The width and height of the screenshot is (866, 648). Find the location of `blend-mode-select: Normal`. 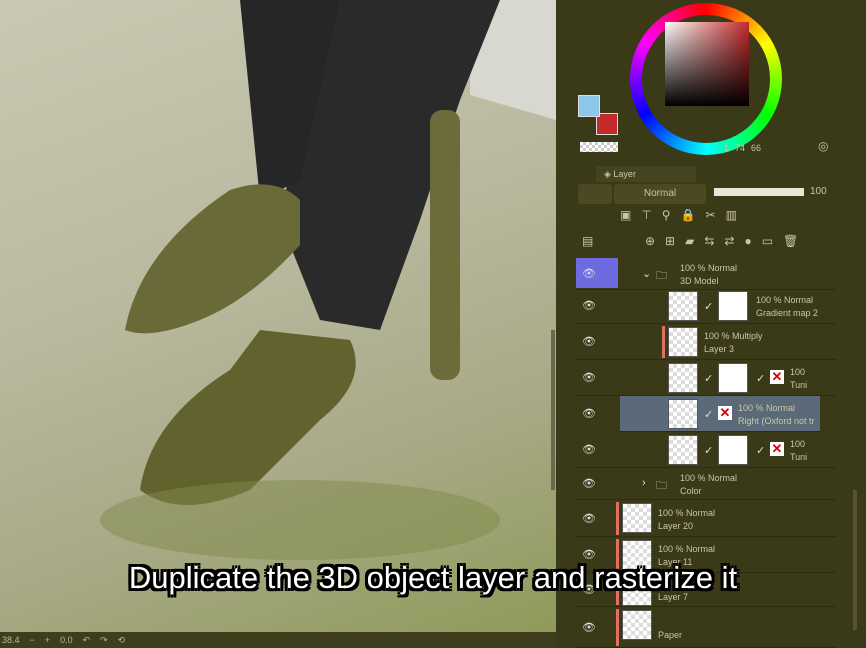

blend-mode-select: Normal is located at coordinates (660, 194).